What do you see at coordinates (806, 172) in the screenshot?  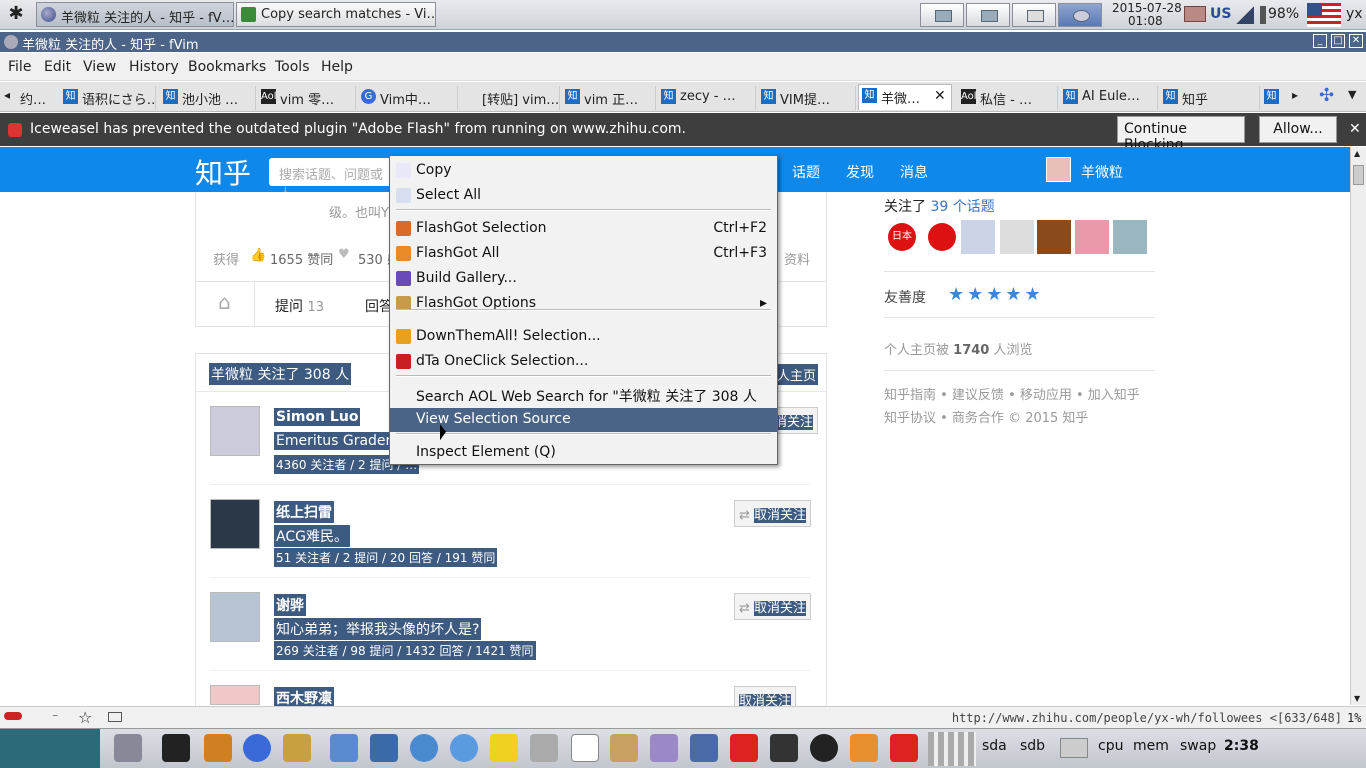 I see `nav-topics: 话题` at bounding box center [806, 172].